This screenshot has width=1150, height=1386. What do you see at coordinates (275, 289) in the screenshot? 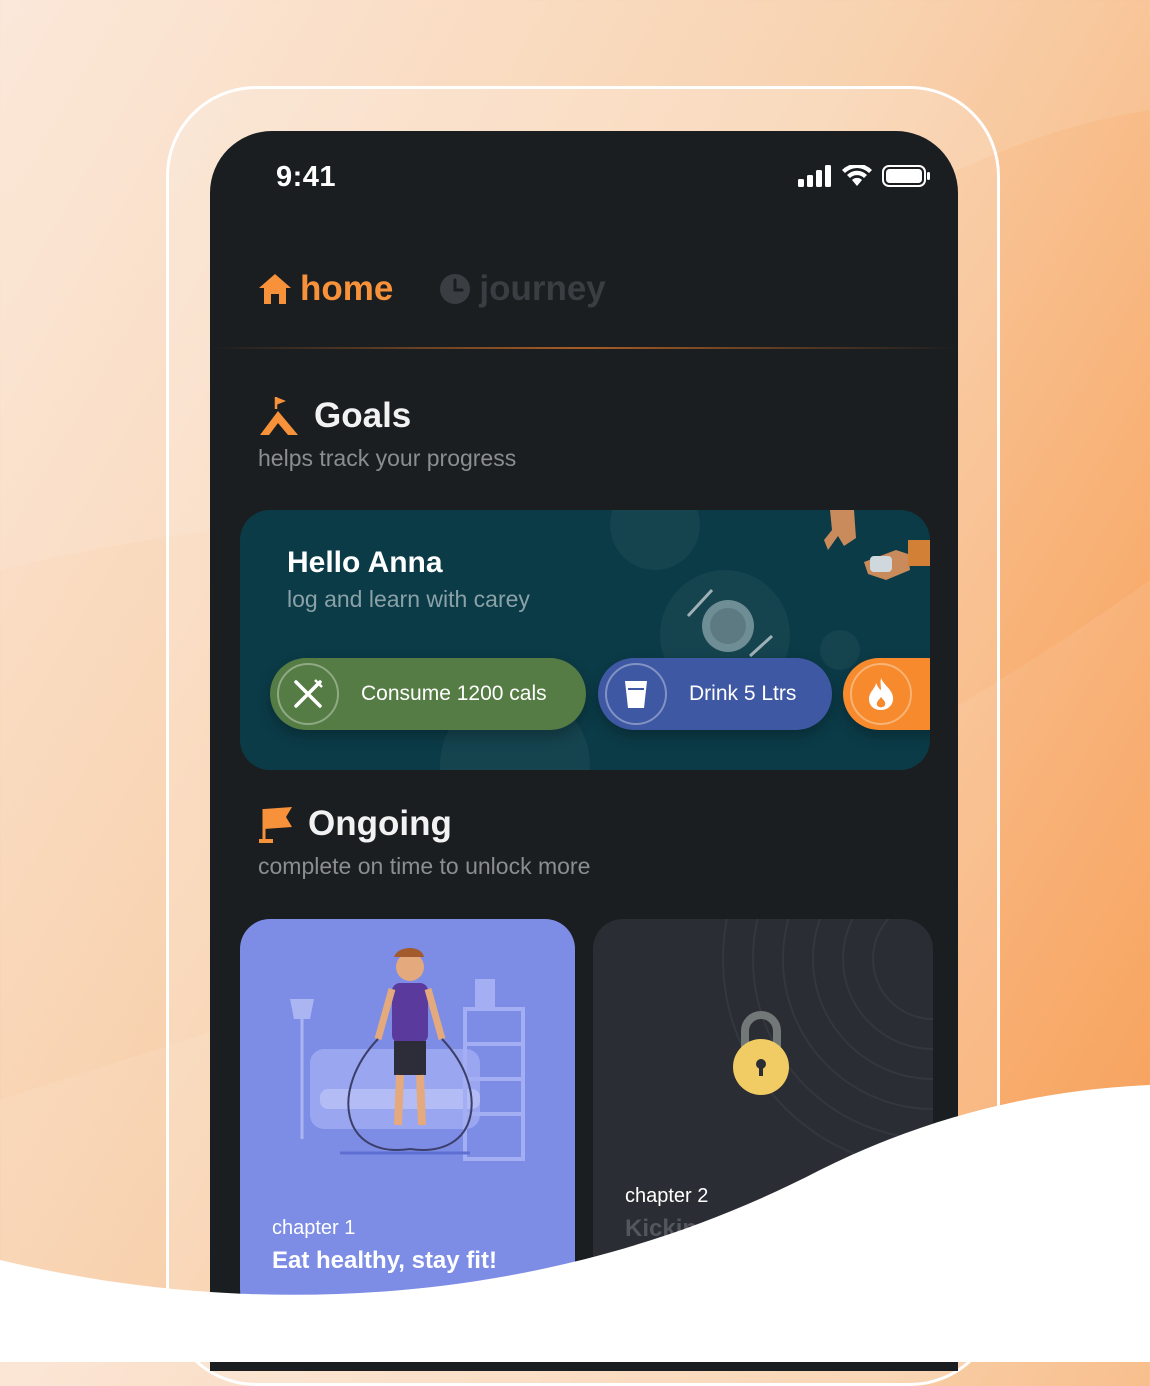
I see `house-icon` at bounding box center [275, 289].